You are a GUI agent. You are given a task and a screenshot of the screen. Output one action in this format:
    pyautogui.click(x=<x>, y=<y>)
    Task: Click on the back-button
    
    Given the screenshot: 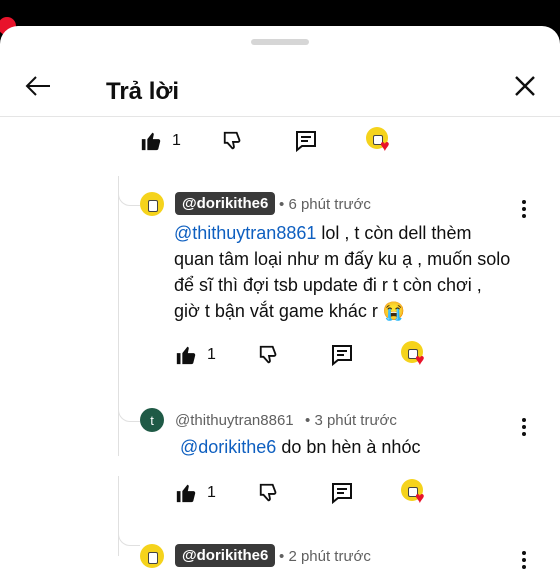 What is the action you would take?
    pyautogui.click(x=38, y=86)
    